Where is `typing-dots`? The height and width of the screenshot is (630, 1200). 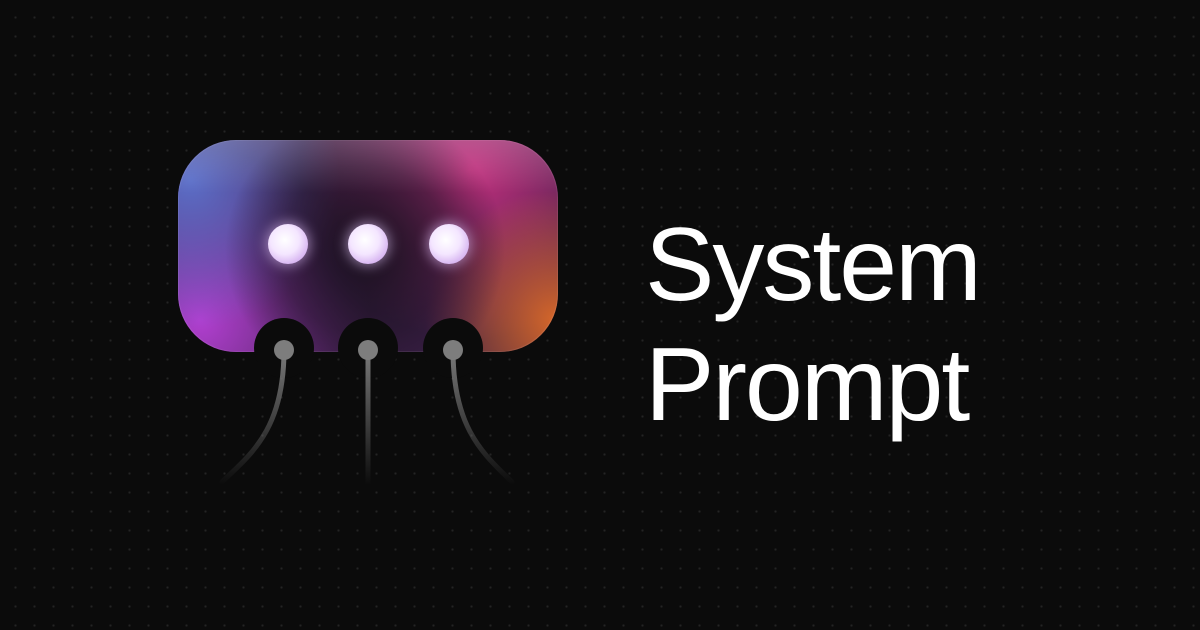 typing-dots is located at coordinates (368, 244).